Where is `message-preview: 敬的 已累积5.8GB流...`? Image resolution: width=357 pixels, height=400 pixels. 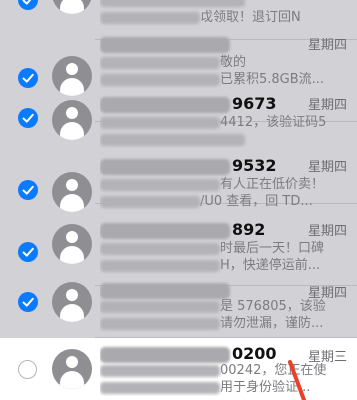 message-preview: 敬的 已累积5.8GB流... is located at coordinates (217, 71).